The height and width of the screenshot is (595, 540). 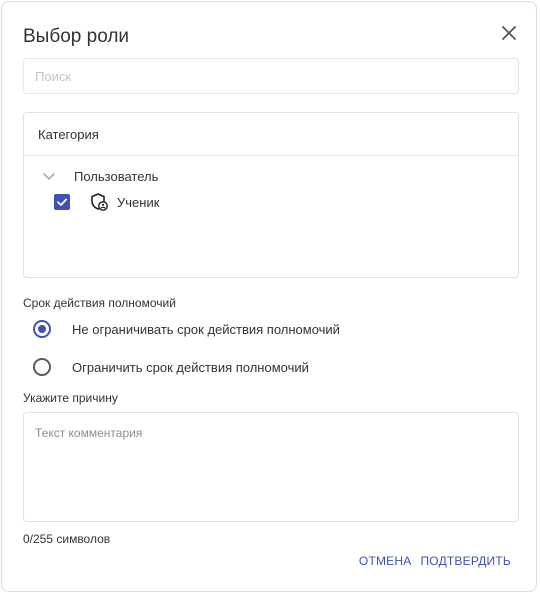 I want to click on tree-item-student: Ученик, so click(x=106, y=202).